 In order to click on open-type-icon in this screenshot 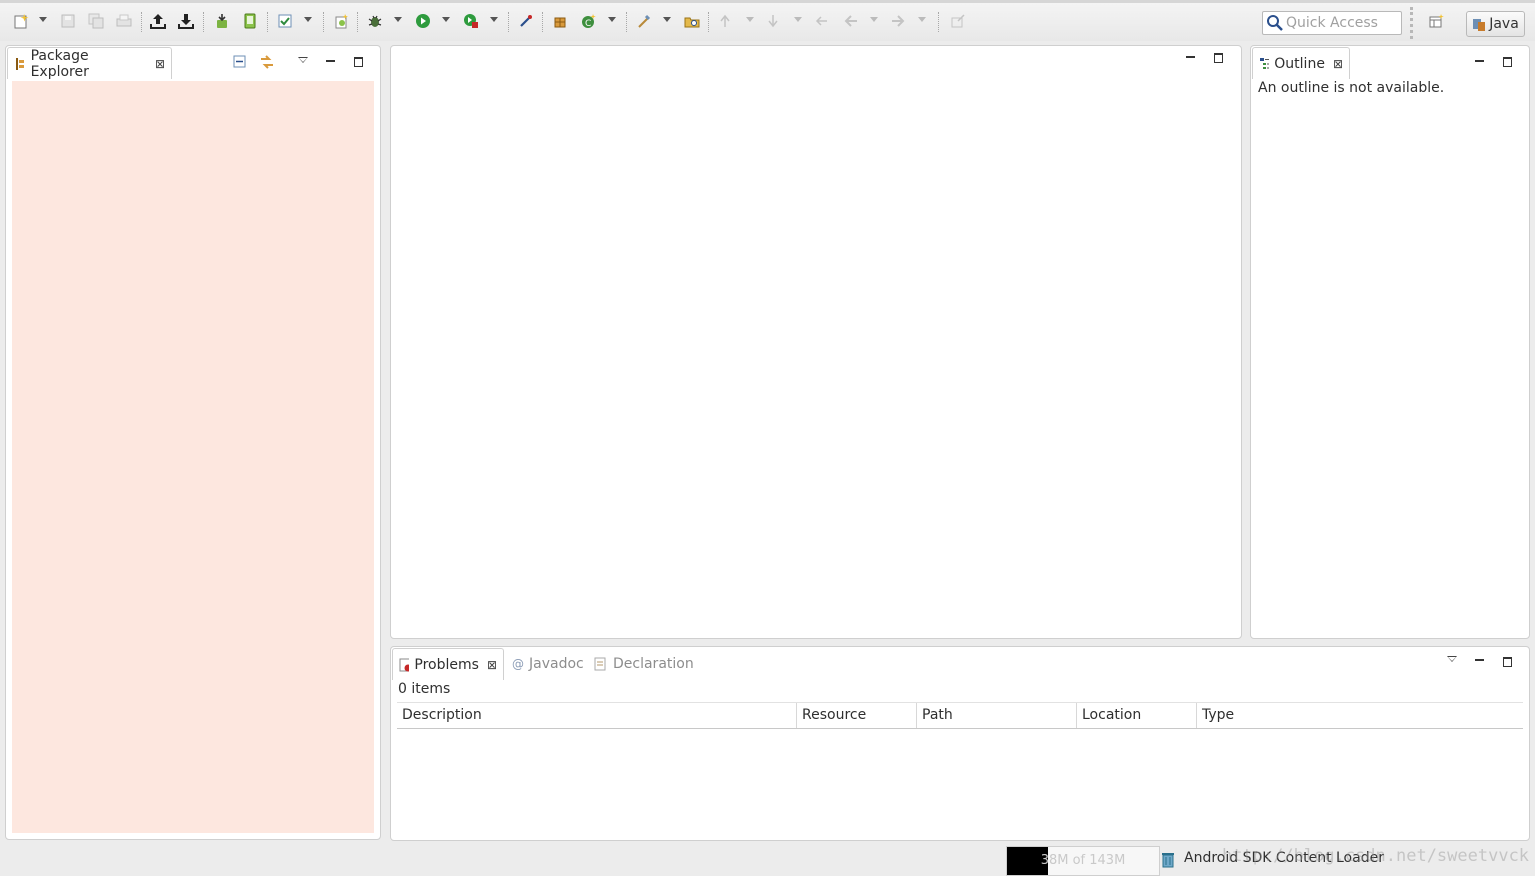, I will do `click(692, 21)`.